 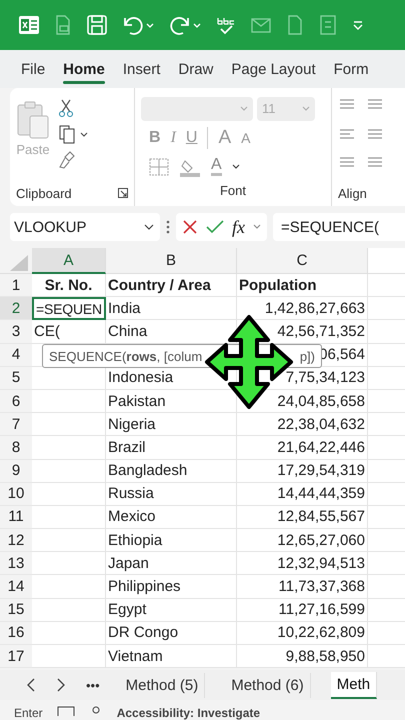 What do you see at coordinates (138, 25) in the screenshot?
I see `undo-icon` at bounding box center [138, 25].